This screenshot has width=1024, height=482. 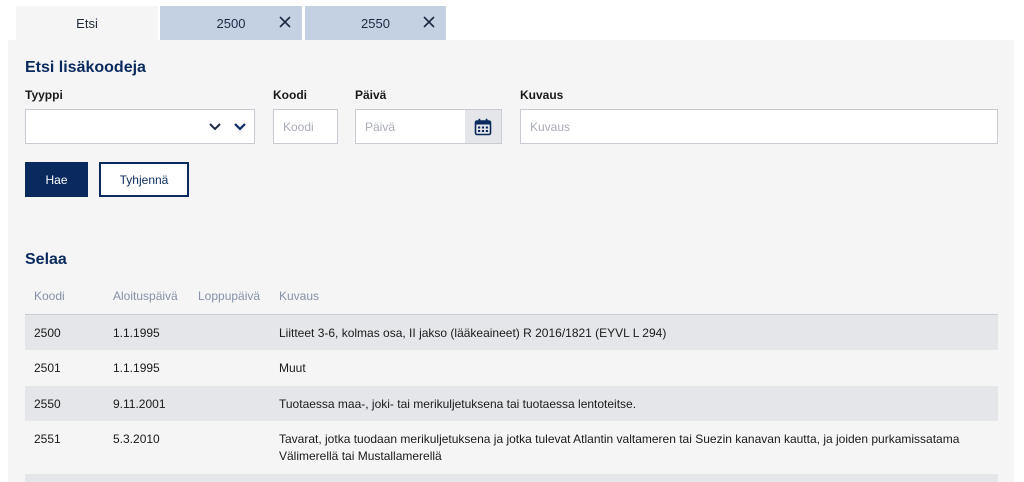 I want to click on table-row, so click(x=511, y=478).